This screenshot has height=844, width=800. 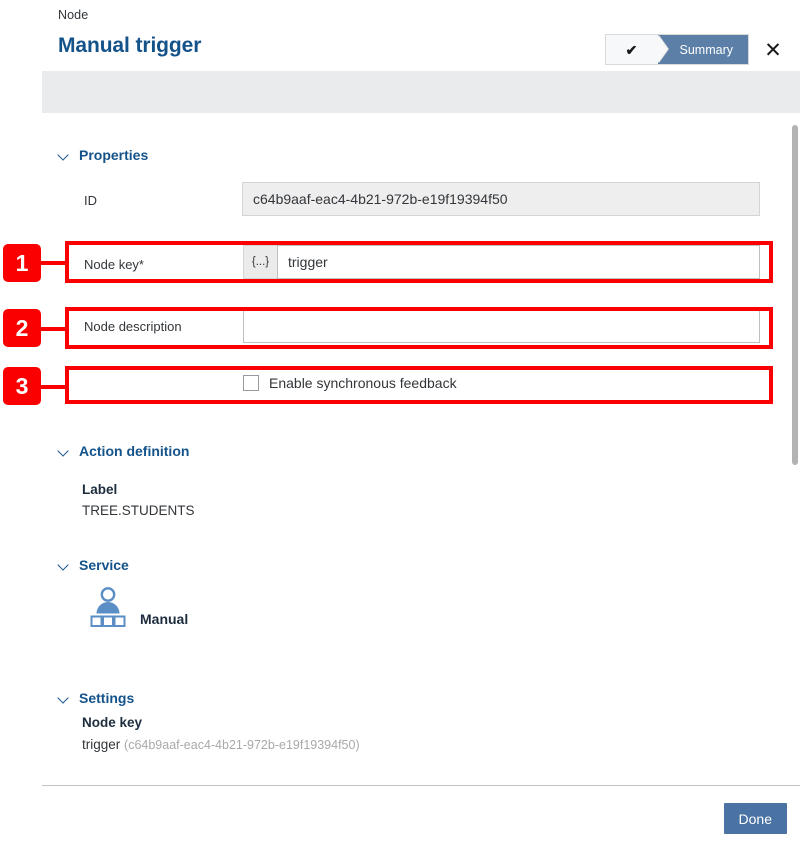 I want to click on node-key-expression-button: {...}, so click(x=260, y=262).